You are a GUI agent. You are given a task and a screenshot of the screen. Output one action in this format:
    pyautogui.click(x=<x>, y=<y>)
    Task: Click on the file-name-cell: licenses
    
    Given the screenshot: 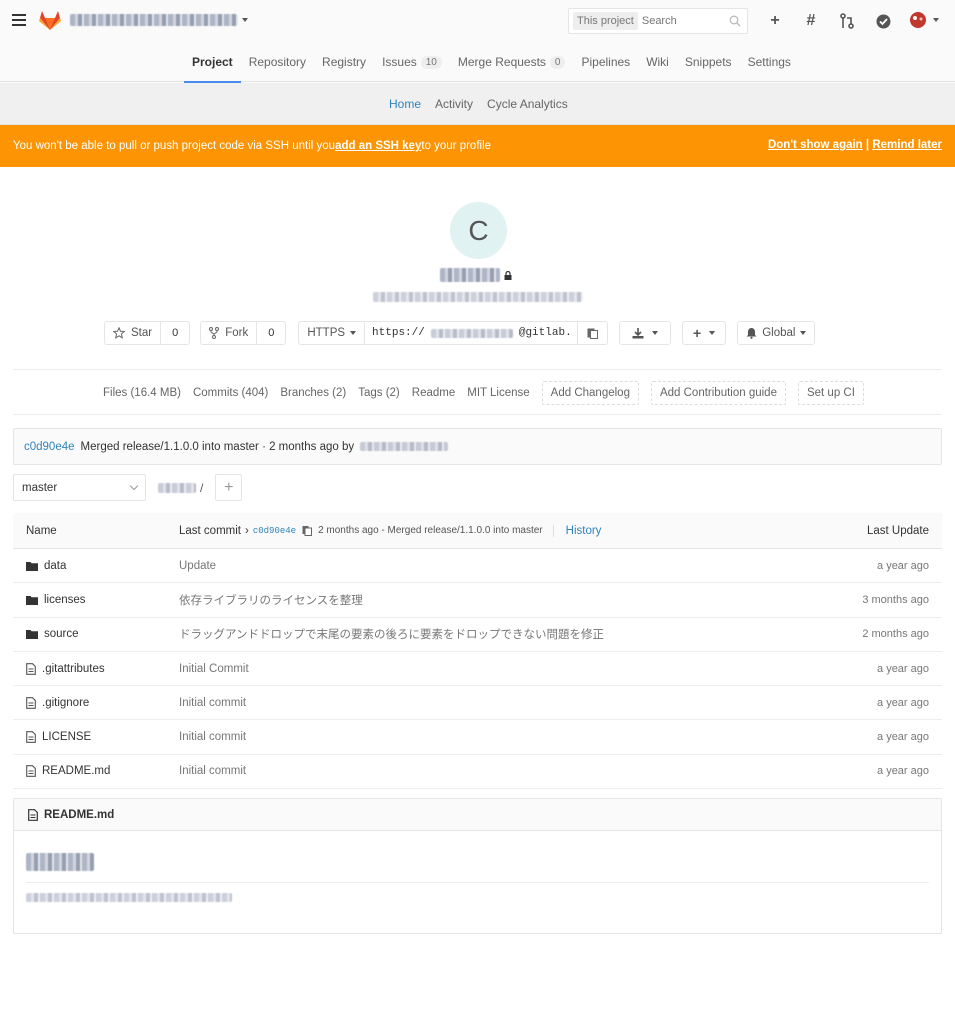 What is the action you would take?
    pyautogui.click(x=56, y=599)
    